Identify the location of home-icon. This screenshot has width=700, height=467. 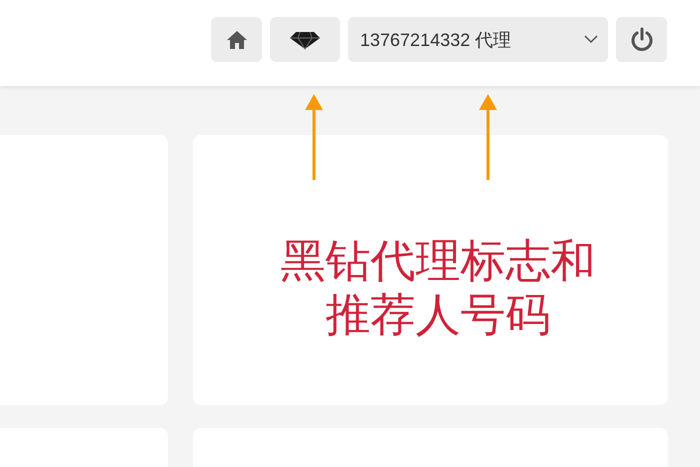
(237, 40).